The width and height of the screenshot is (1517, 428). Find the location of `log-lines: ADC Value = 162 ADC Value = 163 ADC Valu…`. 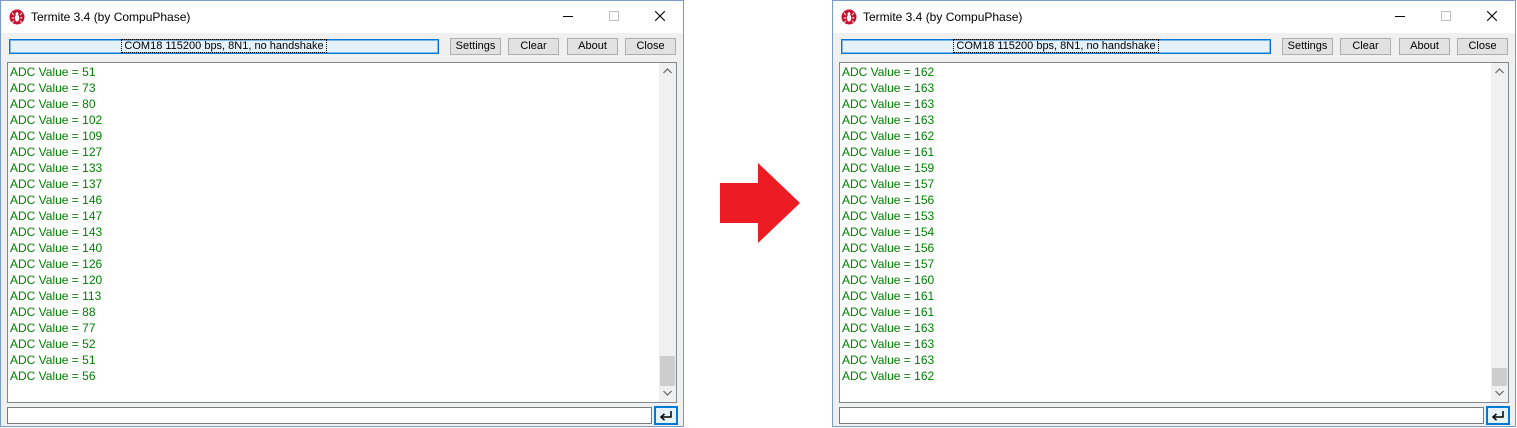

log-lines: ADC Value = 162 ADC Value = 163 ADC Valu… is located at coordinates (888, 224).